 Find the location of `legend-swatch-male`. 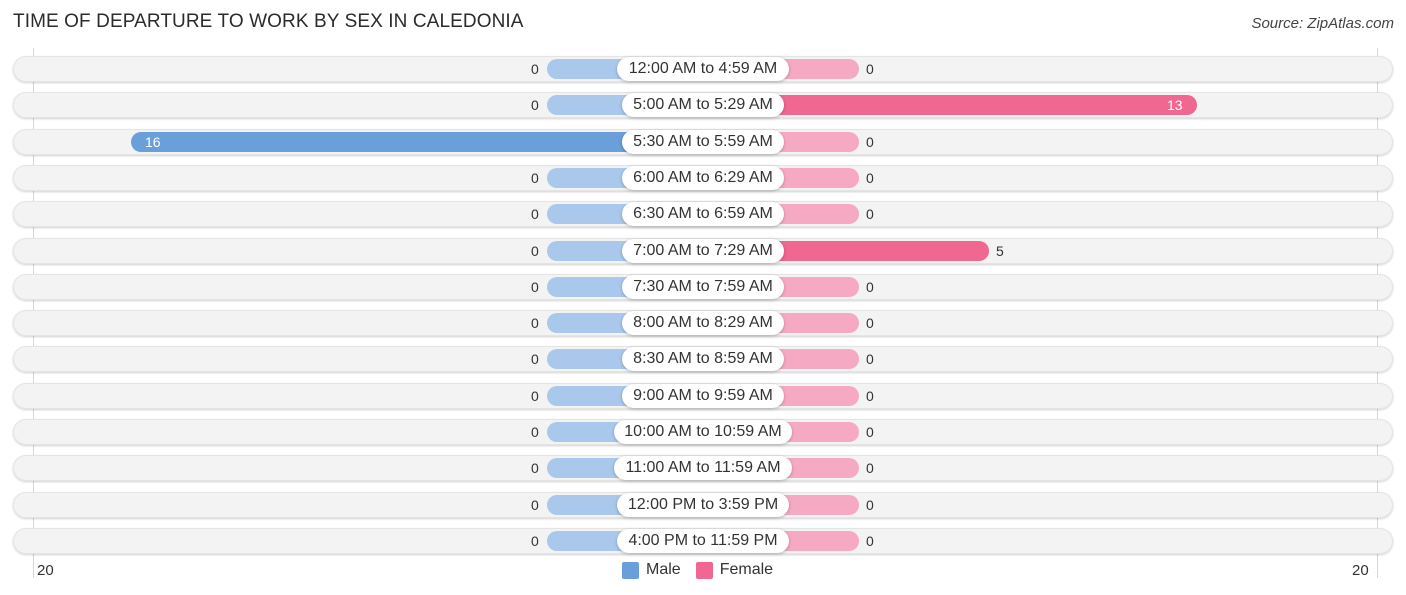

legend-swatch-male is located at coordinates (630, 570).